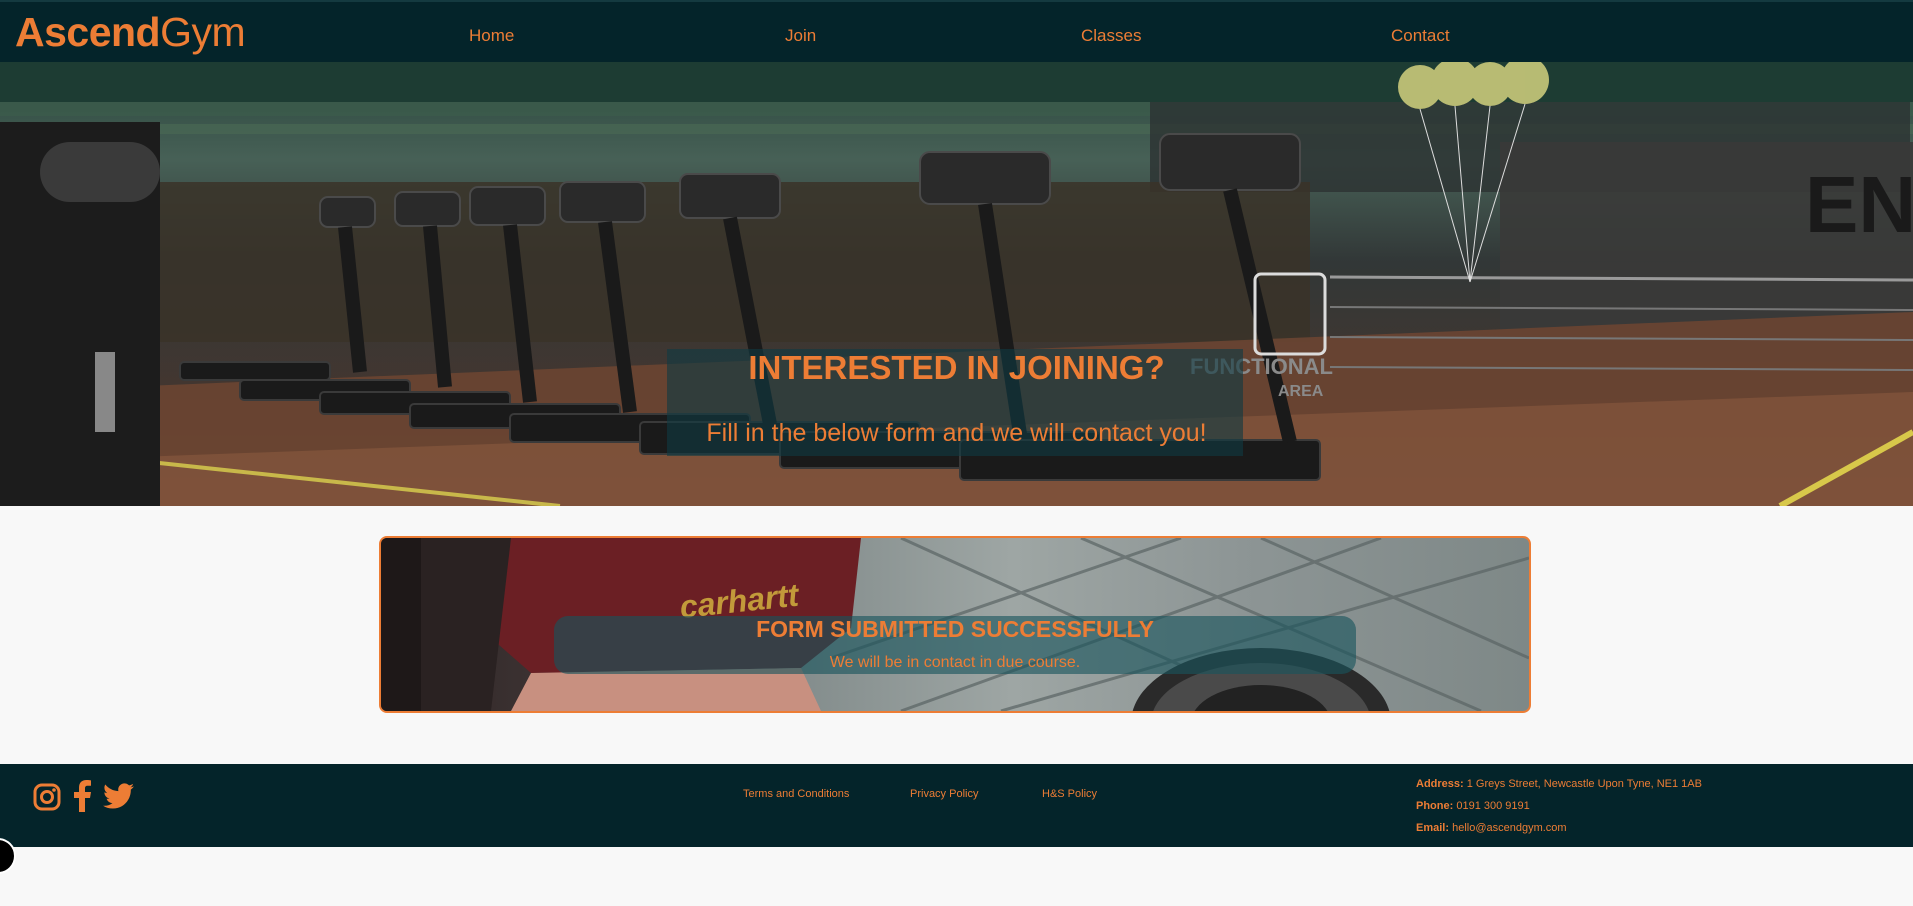 Image resolution: width=1913 pixels, height=906 pixels. I want to click on facebook-icon, so click(88, 797).